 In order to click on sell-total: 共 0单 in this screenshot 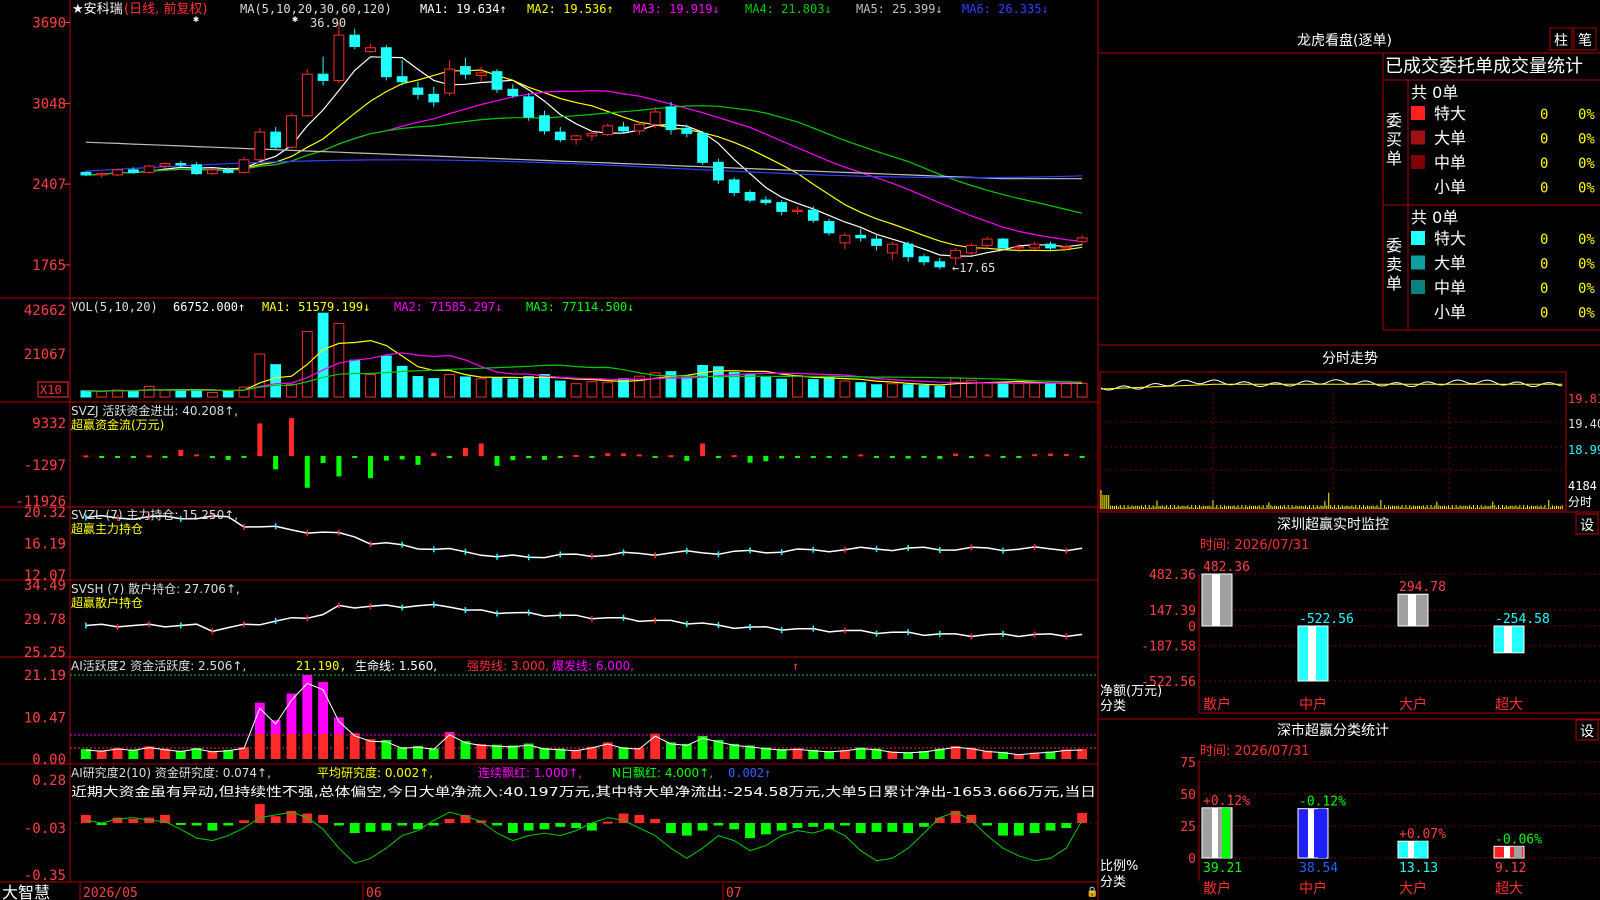, I will do `click(1434, 217)`.